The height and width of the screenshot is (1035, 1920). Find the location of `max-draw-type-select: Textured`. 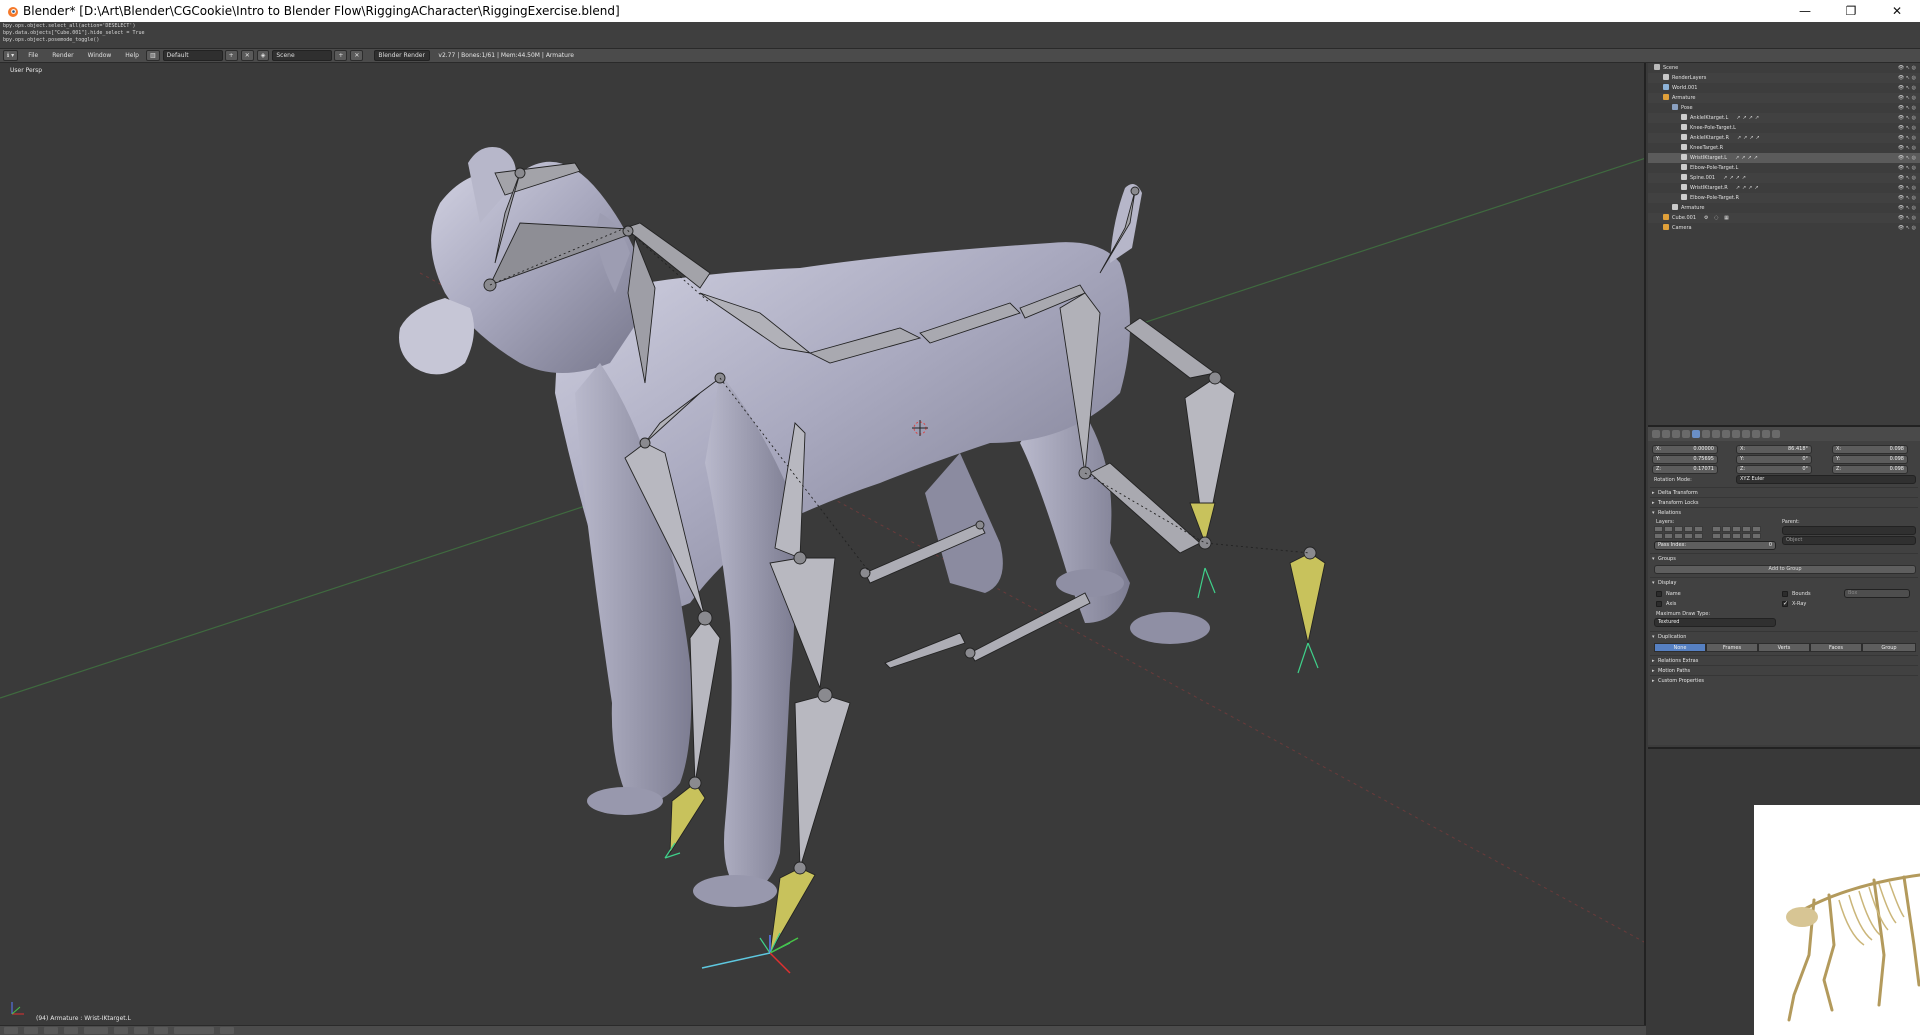

max-draw-type-select: Textured is located at coordinates (1715, 622).